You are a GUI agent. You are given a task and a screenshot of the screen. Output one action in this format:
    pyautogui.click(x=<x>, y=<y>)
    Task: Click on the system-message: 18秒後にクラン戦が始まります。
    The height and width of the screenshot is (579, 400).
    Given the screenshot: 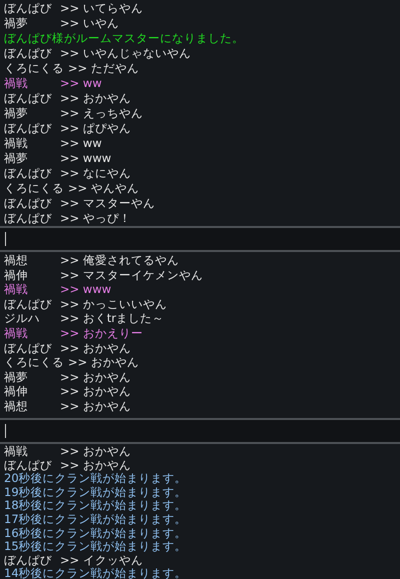 What is the action you would take?
    pyautogui.click(x=96, y=506)
    